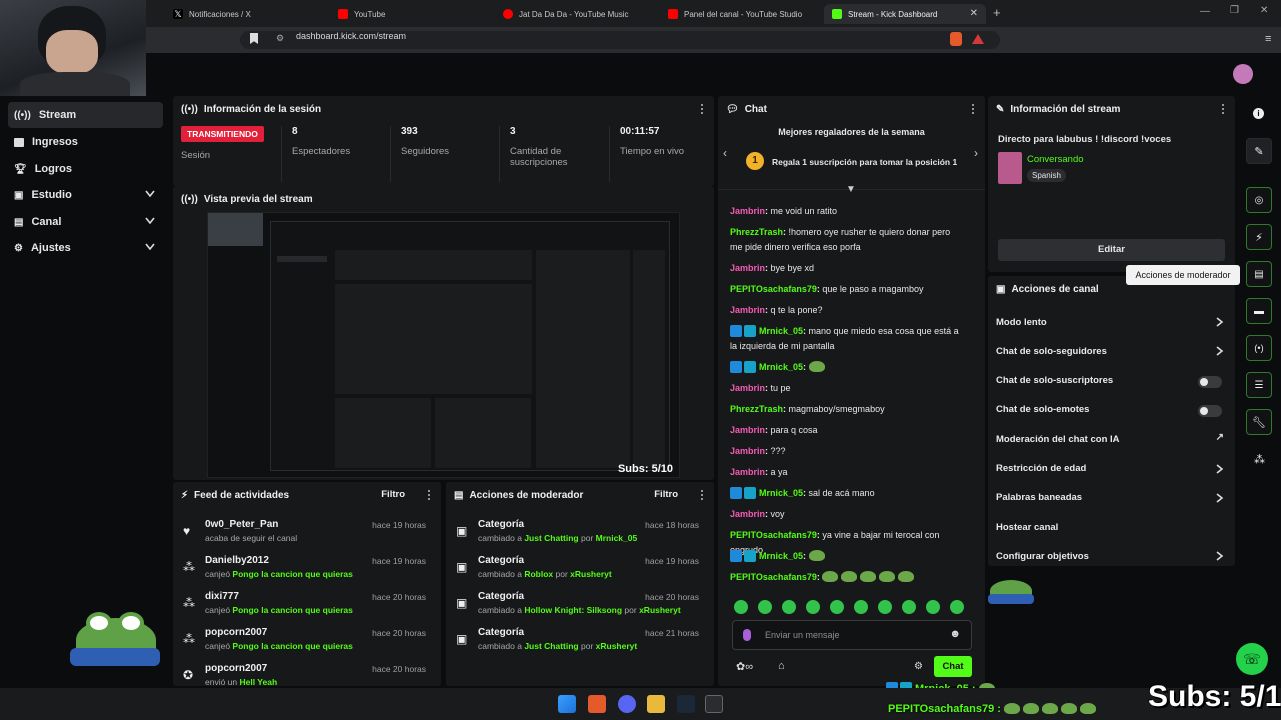  Describe the element at coordinates (974, 13) in the screenshot. I see `close-tab-icon: ✕` at that location.